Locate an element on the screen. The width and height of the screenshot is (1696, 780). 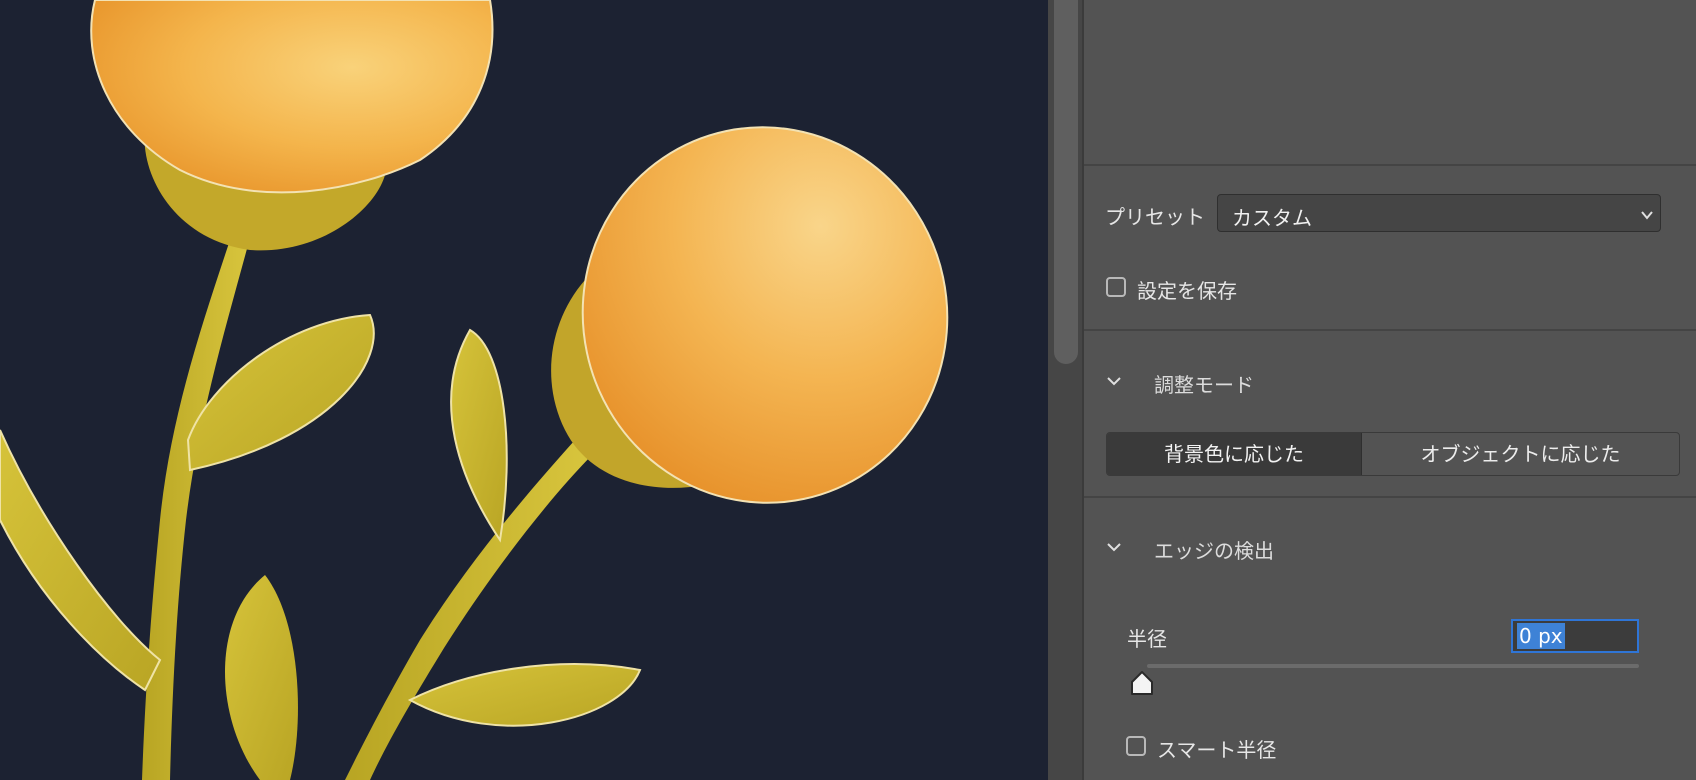
adjust-mode-segmented-control: 背景色に応じた オブジェクトに応じた is located at coordinates (1393, 454).